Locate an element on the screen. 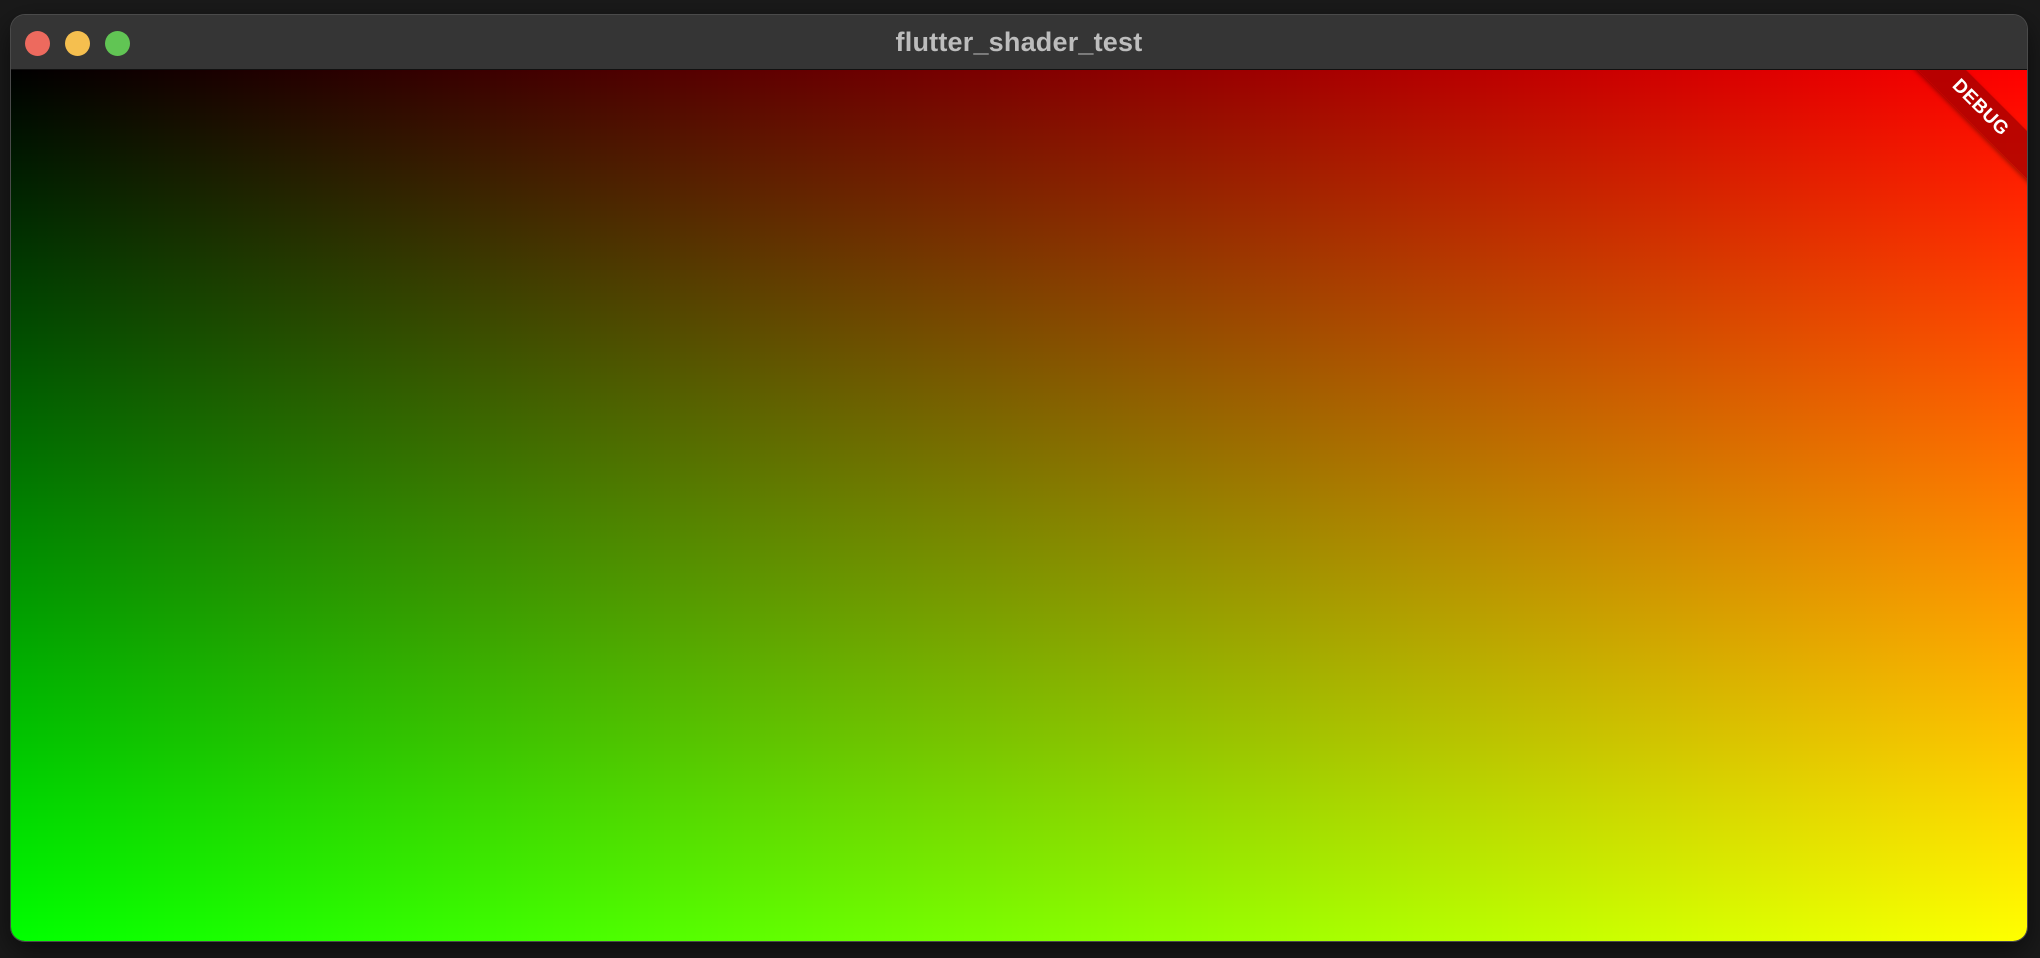 The image size is (2040, 958). title-bar: flutter_shader_test is located at coordinates (1019, 42).